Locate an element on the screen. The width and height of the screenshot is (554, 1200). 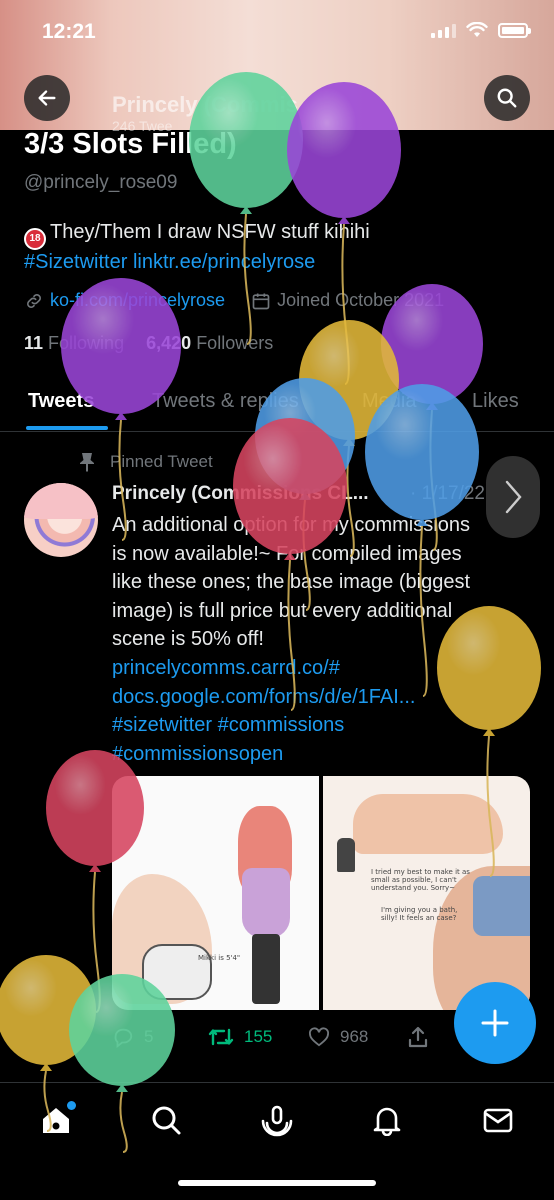
tweet-line: scene is 50% off! is located at coordinates (188, 639).